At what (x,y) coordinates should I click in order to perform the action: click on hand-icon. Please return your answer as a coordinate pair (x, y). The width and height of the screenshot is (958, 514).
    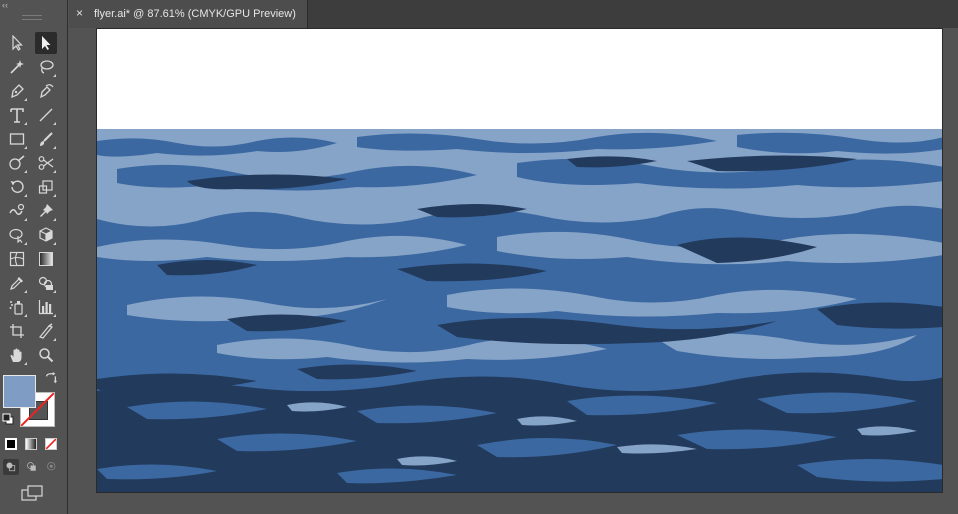
    Looking at the image, I should click on (16, 355).